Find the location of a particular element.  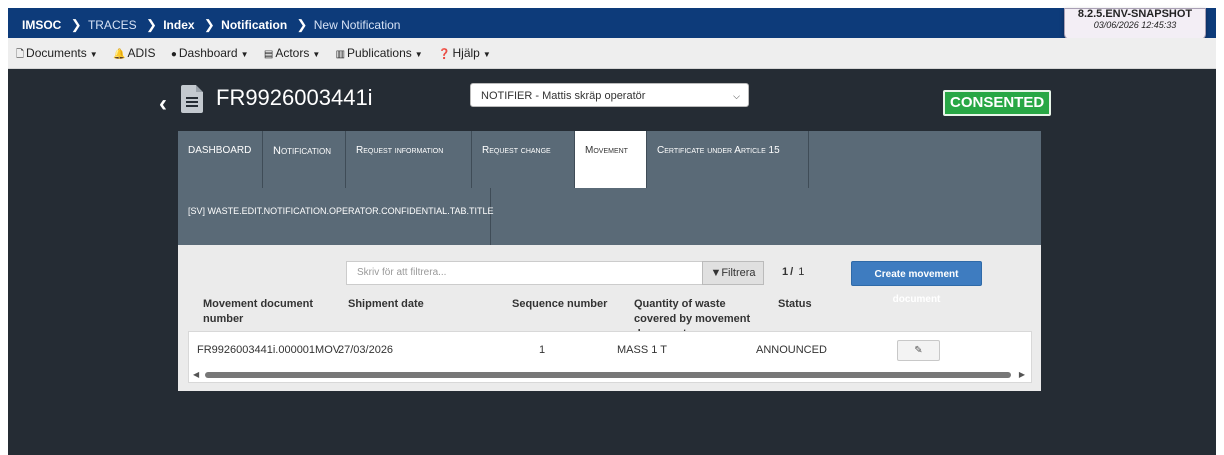

version-badge: 8.2.5.ENV-SNAPSHOT 03/06/2026 12:45:33 is located at coordinates (1135, 24).